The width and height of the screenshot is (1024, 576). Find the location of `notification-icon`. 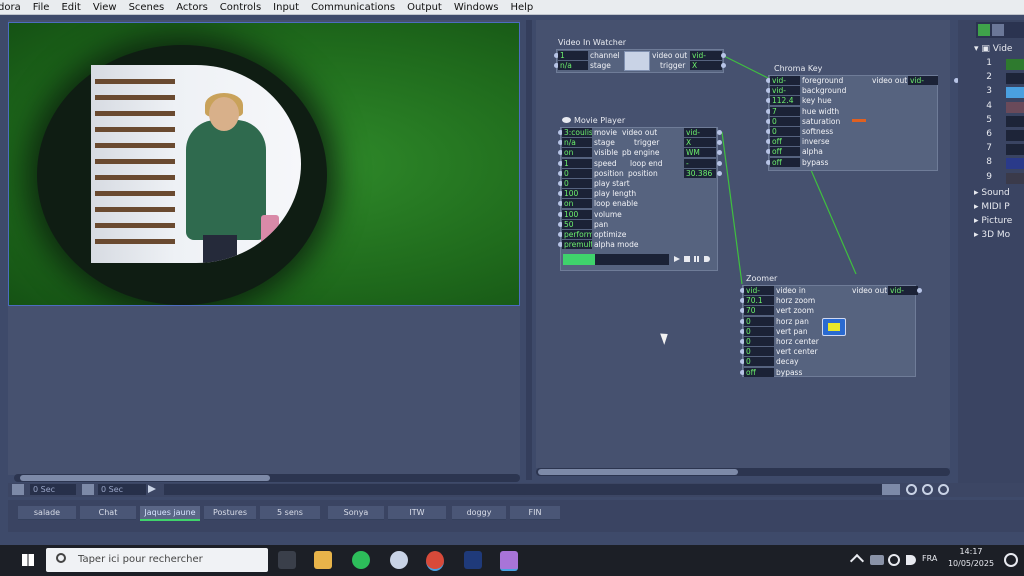

notification-icon is located at coordinates (1011, 560).